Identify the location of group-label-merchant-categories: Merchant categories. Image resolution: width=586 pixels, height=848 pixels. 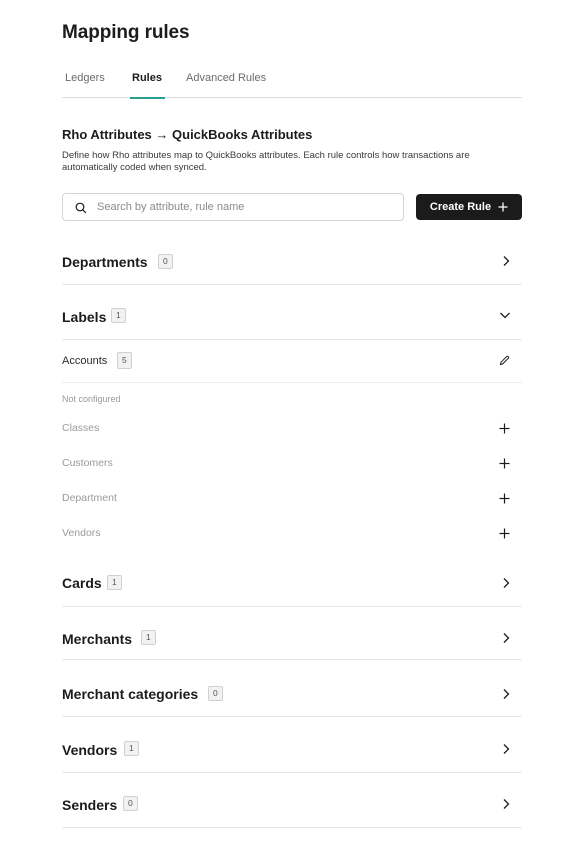
(130, 694).